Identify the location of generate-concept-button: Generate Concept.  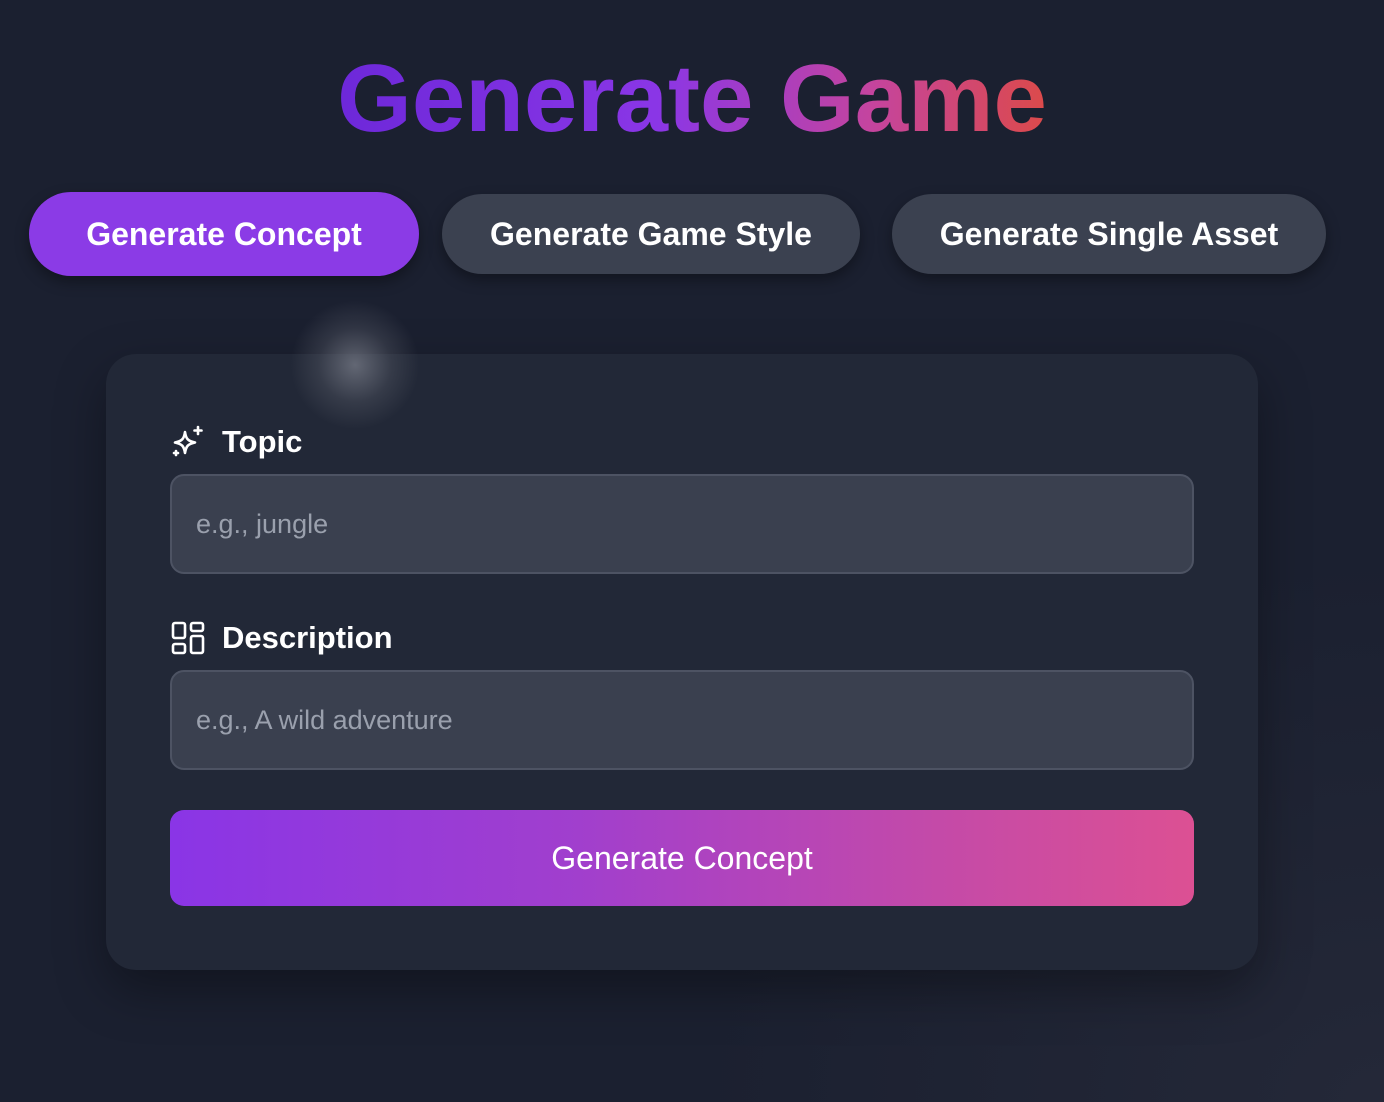
(682, 858).